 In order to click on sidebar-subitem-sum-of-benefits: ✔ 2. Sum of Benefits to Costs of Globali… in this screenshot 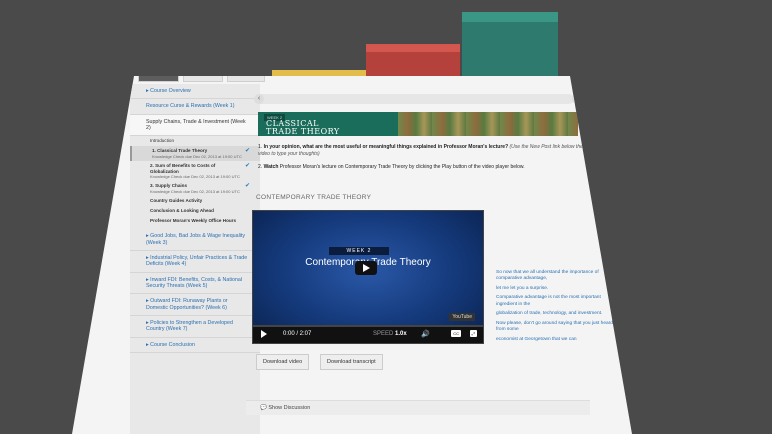, I will do `click(195, 171)`.